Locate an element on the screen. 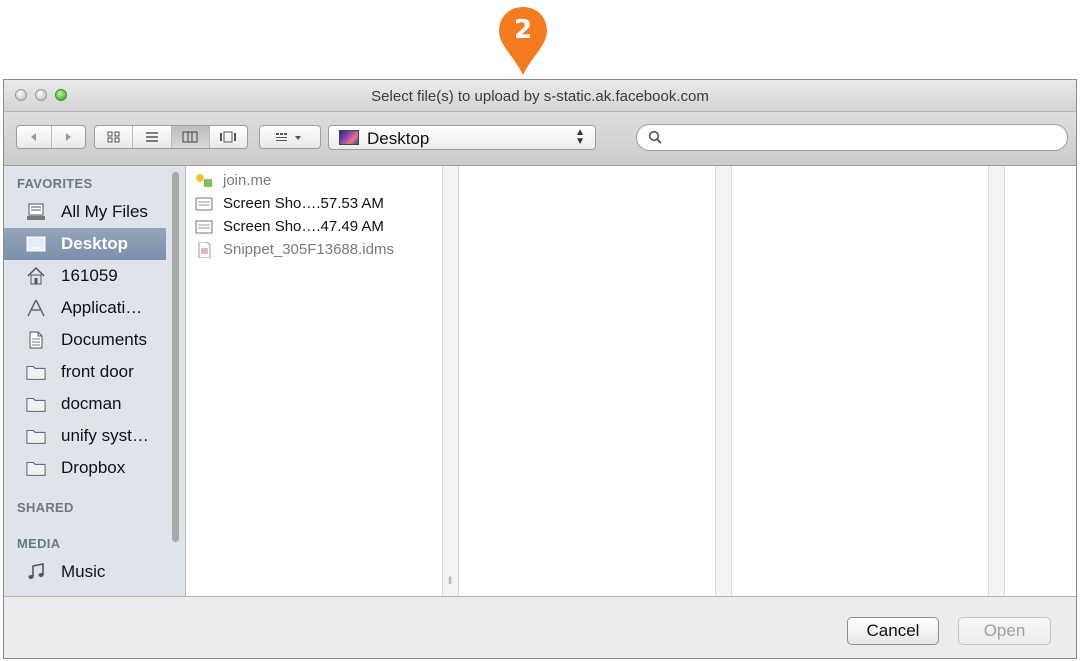 This screenshot has width=1080, height=661. music-note-icon is located at coordinates (36, 571).